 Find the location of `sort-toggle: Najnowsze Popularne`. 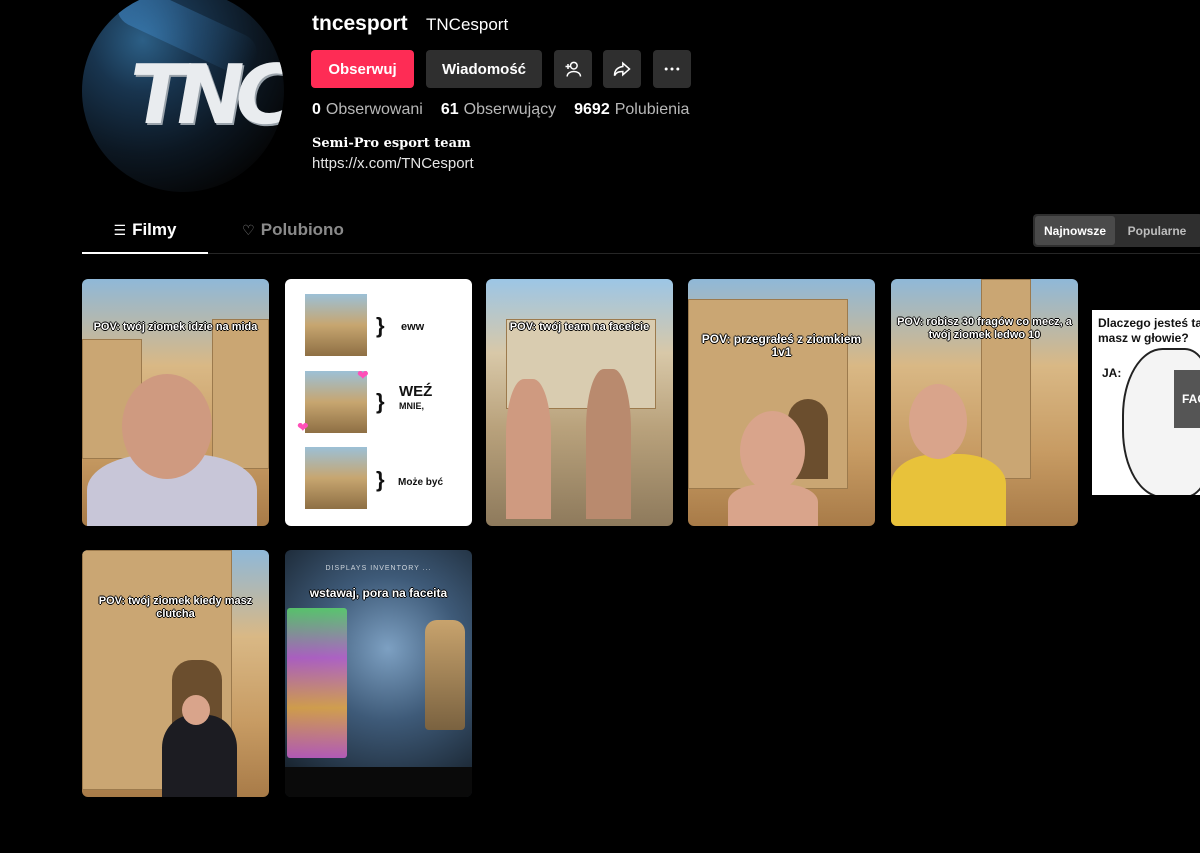

sort-toggle: Najnowsze Popularne is located at coordinates (1116, 230).